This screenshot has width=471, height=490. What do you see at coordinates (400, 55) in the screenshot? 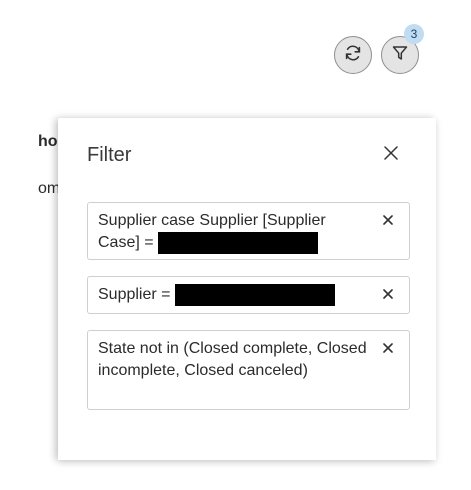
I see `funnel-icon` at bounding box center [400, 55].